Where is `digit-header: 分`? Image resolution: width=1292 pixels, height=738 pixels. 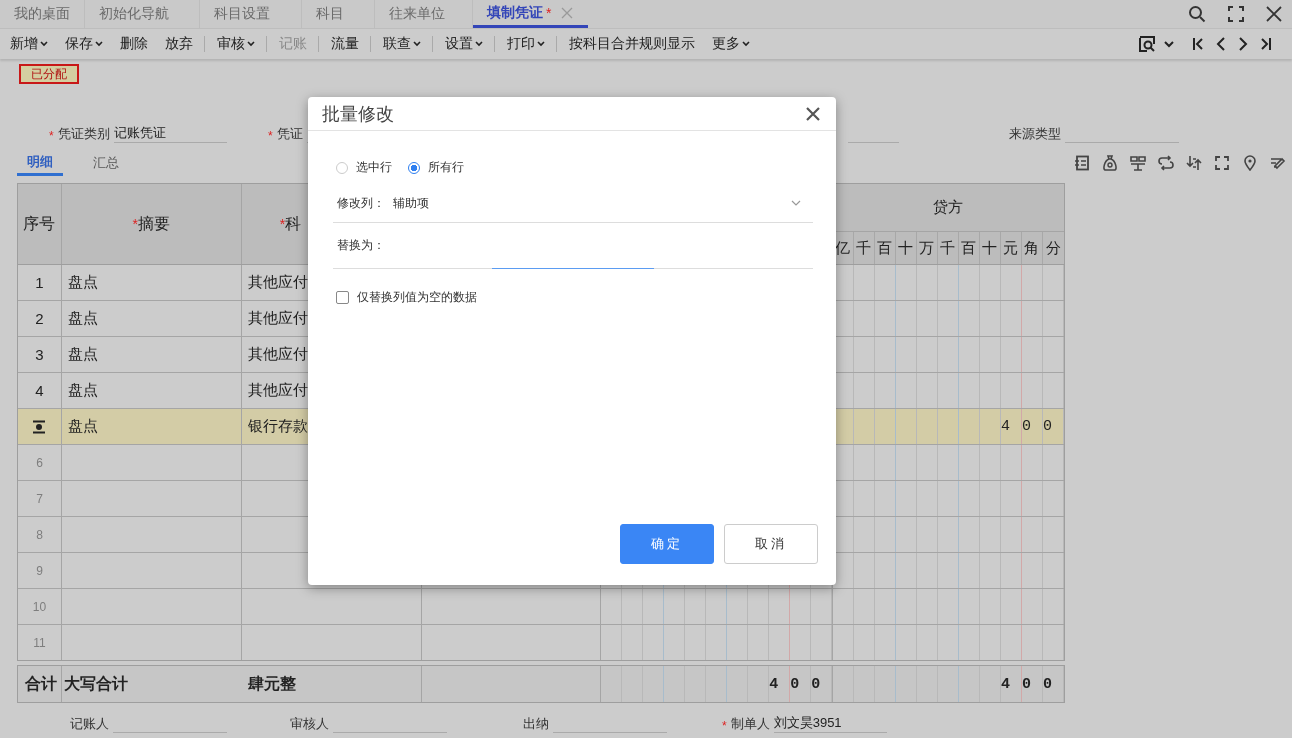
digit-header: 分 is located at coordinates (1053, 247).